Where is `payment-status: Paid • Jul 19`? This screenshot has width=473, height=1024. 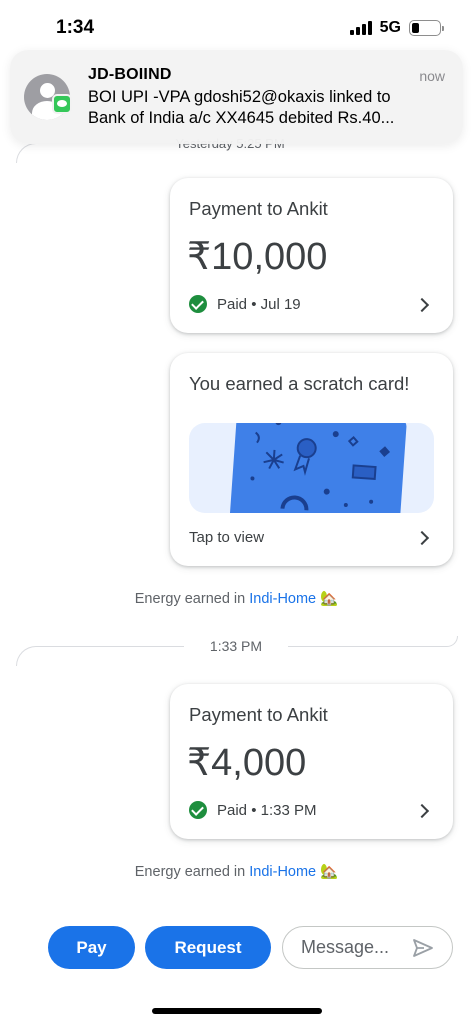 payment-status: Paid • Jul 19 is located at coordinates (245, 304).